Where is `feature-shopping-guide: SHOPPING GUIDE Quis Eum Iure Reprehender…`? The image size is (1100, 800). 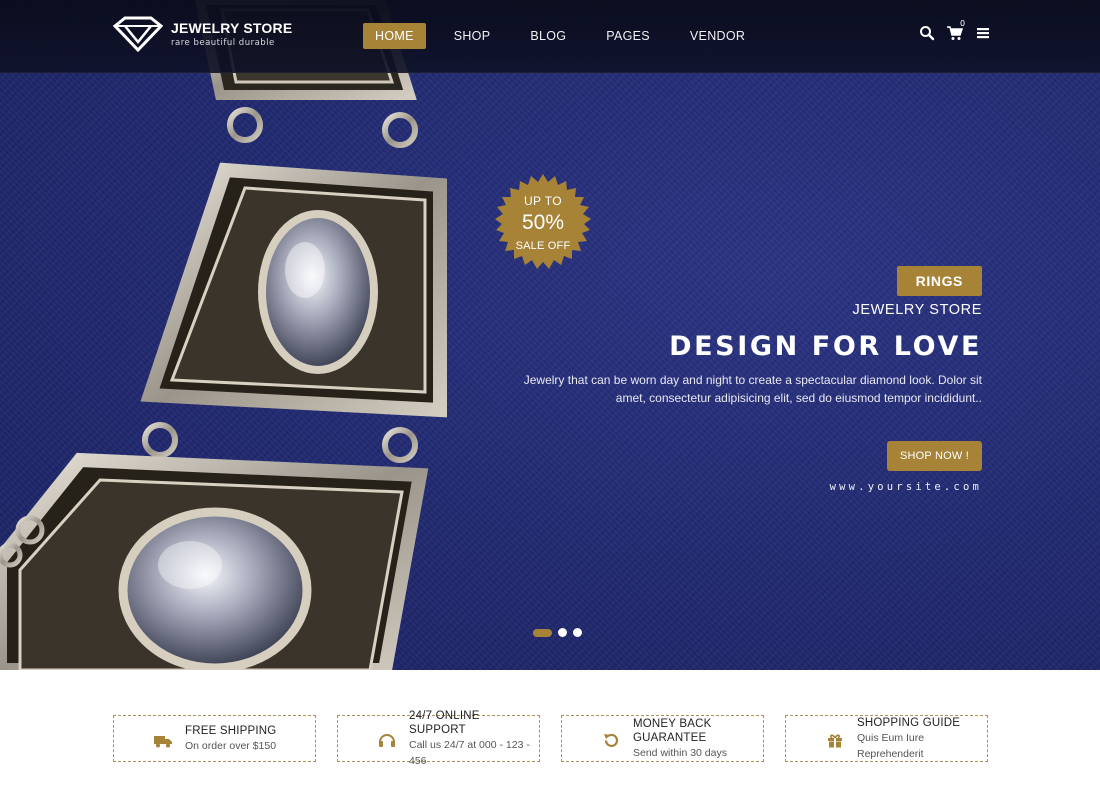
feature-shopping-guide: SHOPPING GUIDE Quis Eum Iure Reprehender… is located at coordinates (886, 738).